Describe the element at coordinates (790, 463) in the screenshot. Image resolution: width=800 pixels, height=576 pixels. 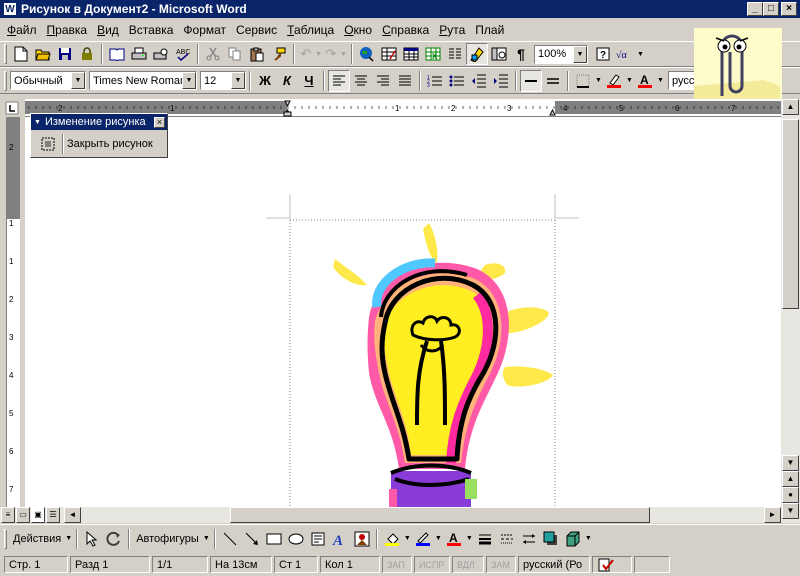
I see `scroll-down-icon: ▼` at that location.